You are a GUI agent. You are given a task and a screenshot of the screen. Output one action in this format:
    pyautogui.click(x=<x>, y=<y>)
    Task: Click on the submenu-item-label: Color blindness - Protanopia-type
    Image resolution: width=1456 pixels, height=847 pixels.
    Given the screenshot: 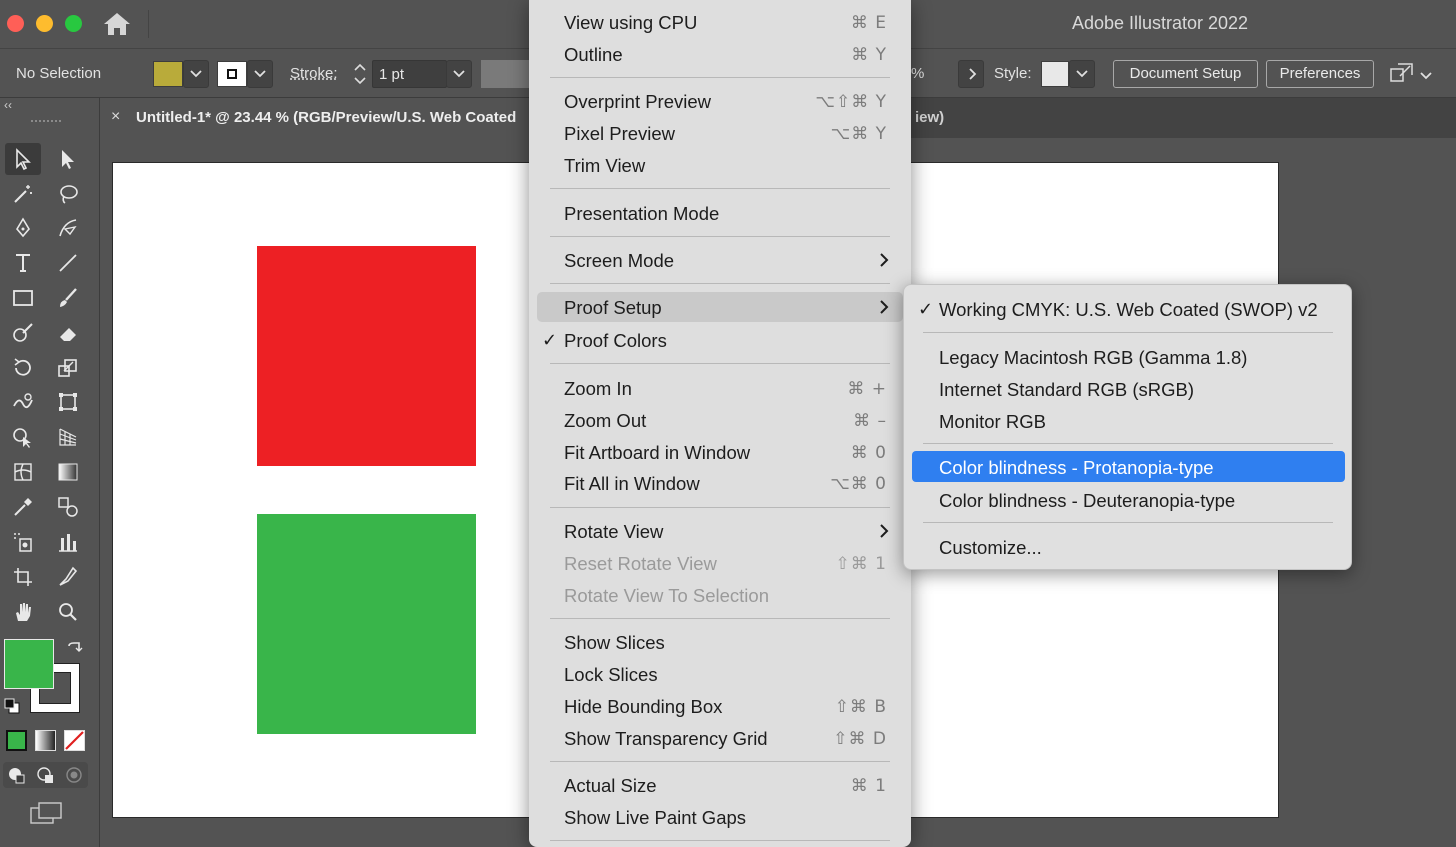 What is the action you would take?
    pyautogui.click(x=1076, y=467)
    